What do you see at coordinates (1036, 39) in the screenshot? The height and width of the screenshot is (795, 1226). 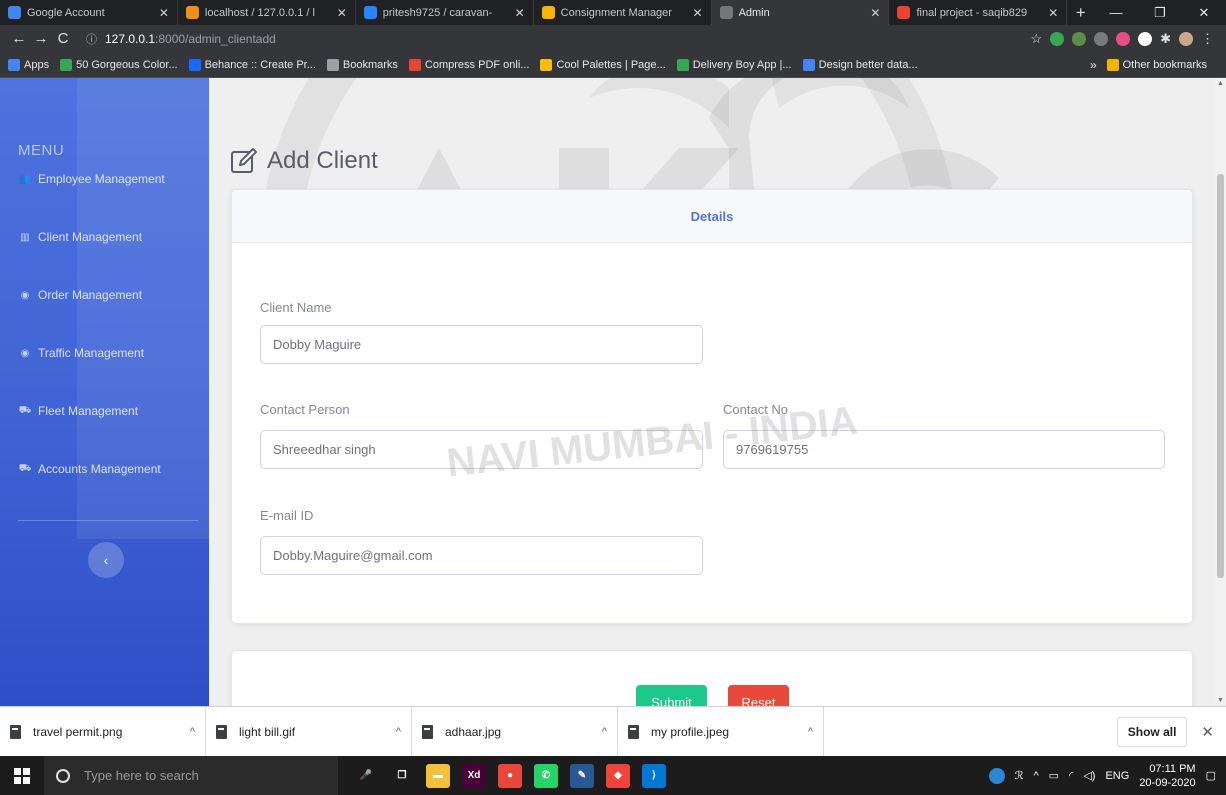 I see `bookmark-star-icon: ☆` at bounding box center [1036, 39].